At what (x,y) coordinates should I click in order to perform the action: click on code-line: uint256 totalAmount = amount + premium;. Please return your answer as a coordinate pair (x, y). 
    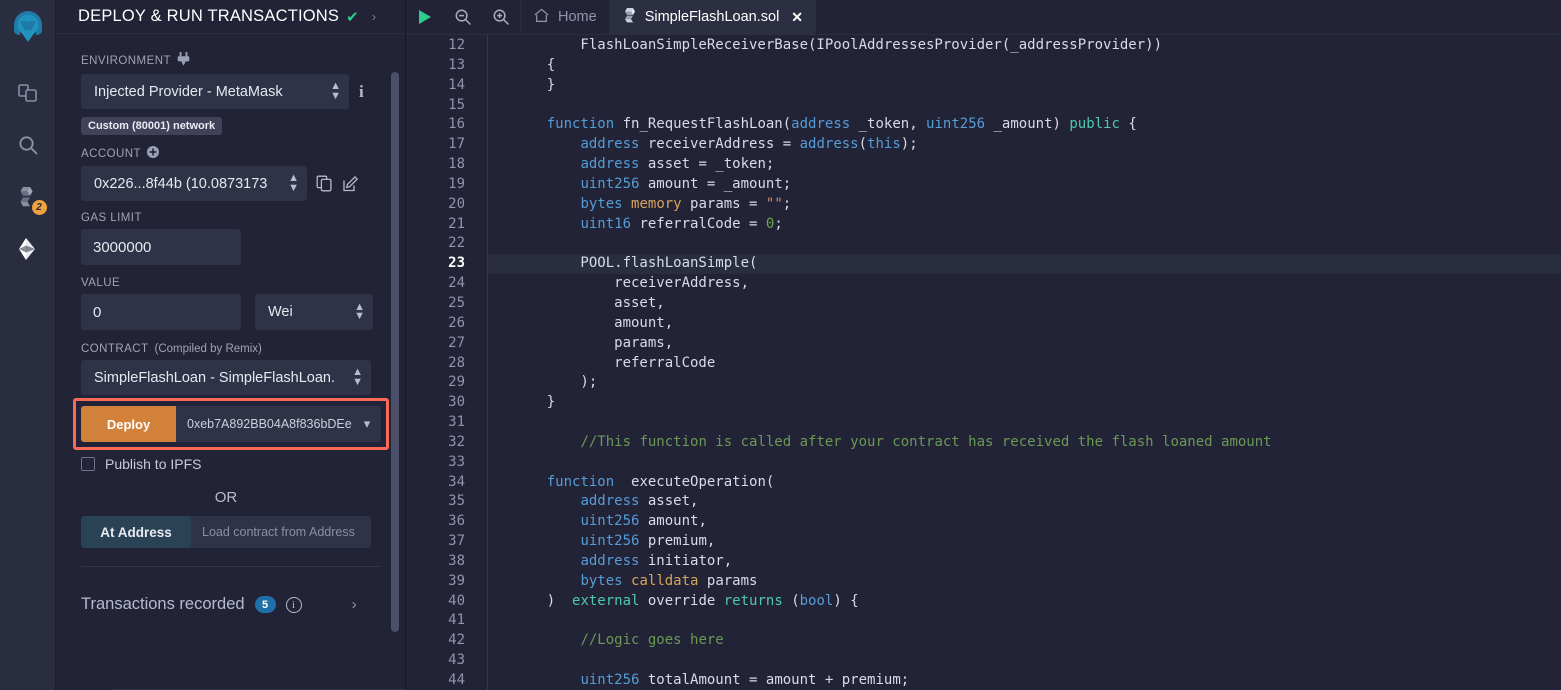
    Looking at the image, I should click on (1024, 680).